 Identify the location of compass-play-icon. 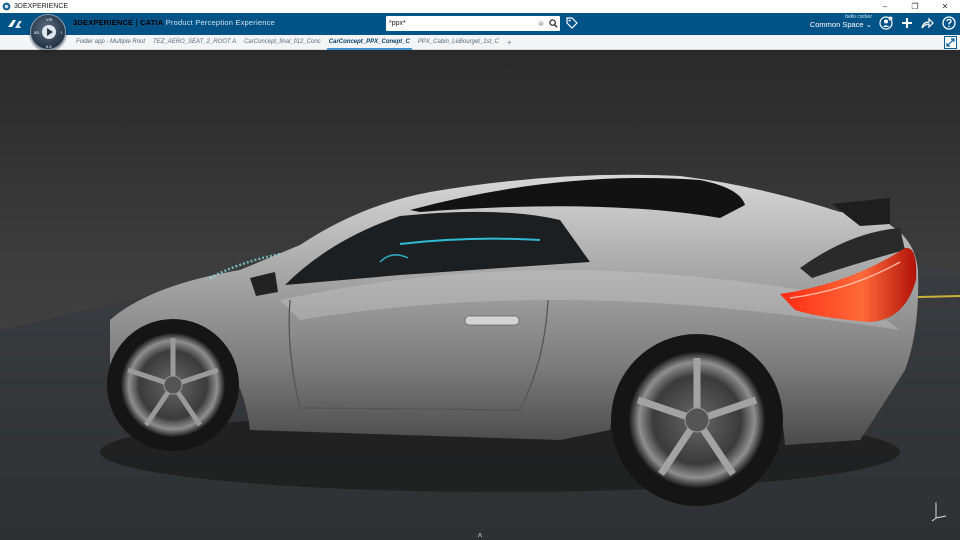
(49, 32).